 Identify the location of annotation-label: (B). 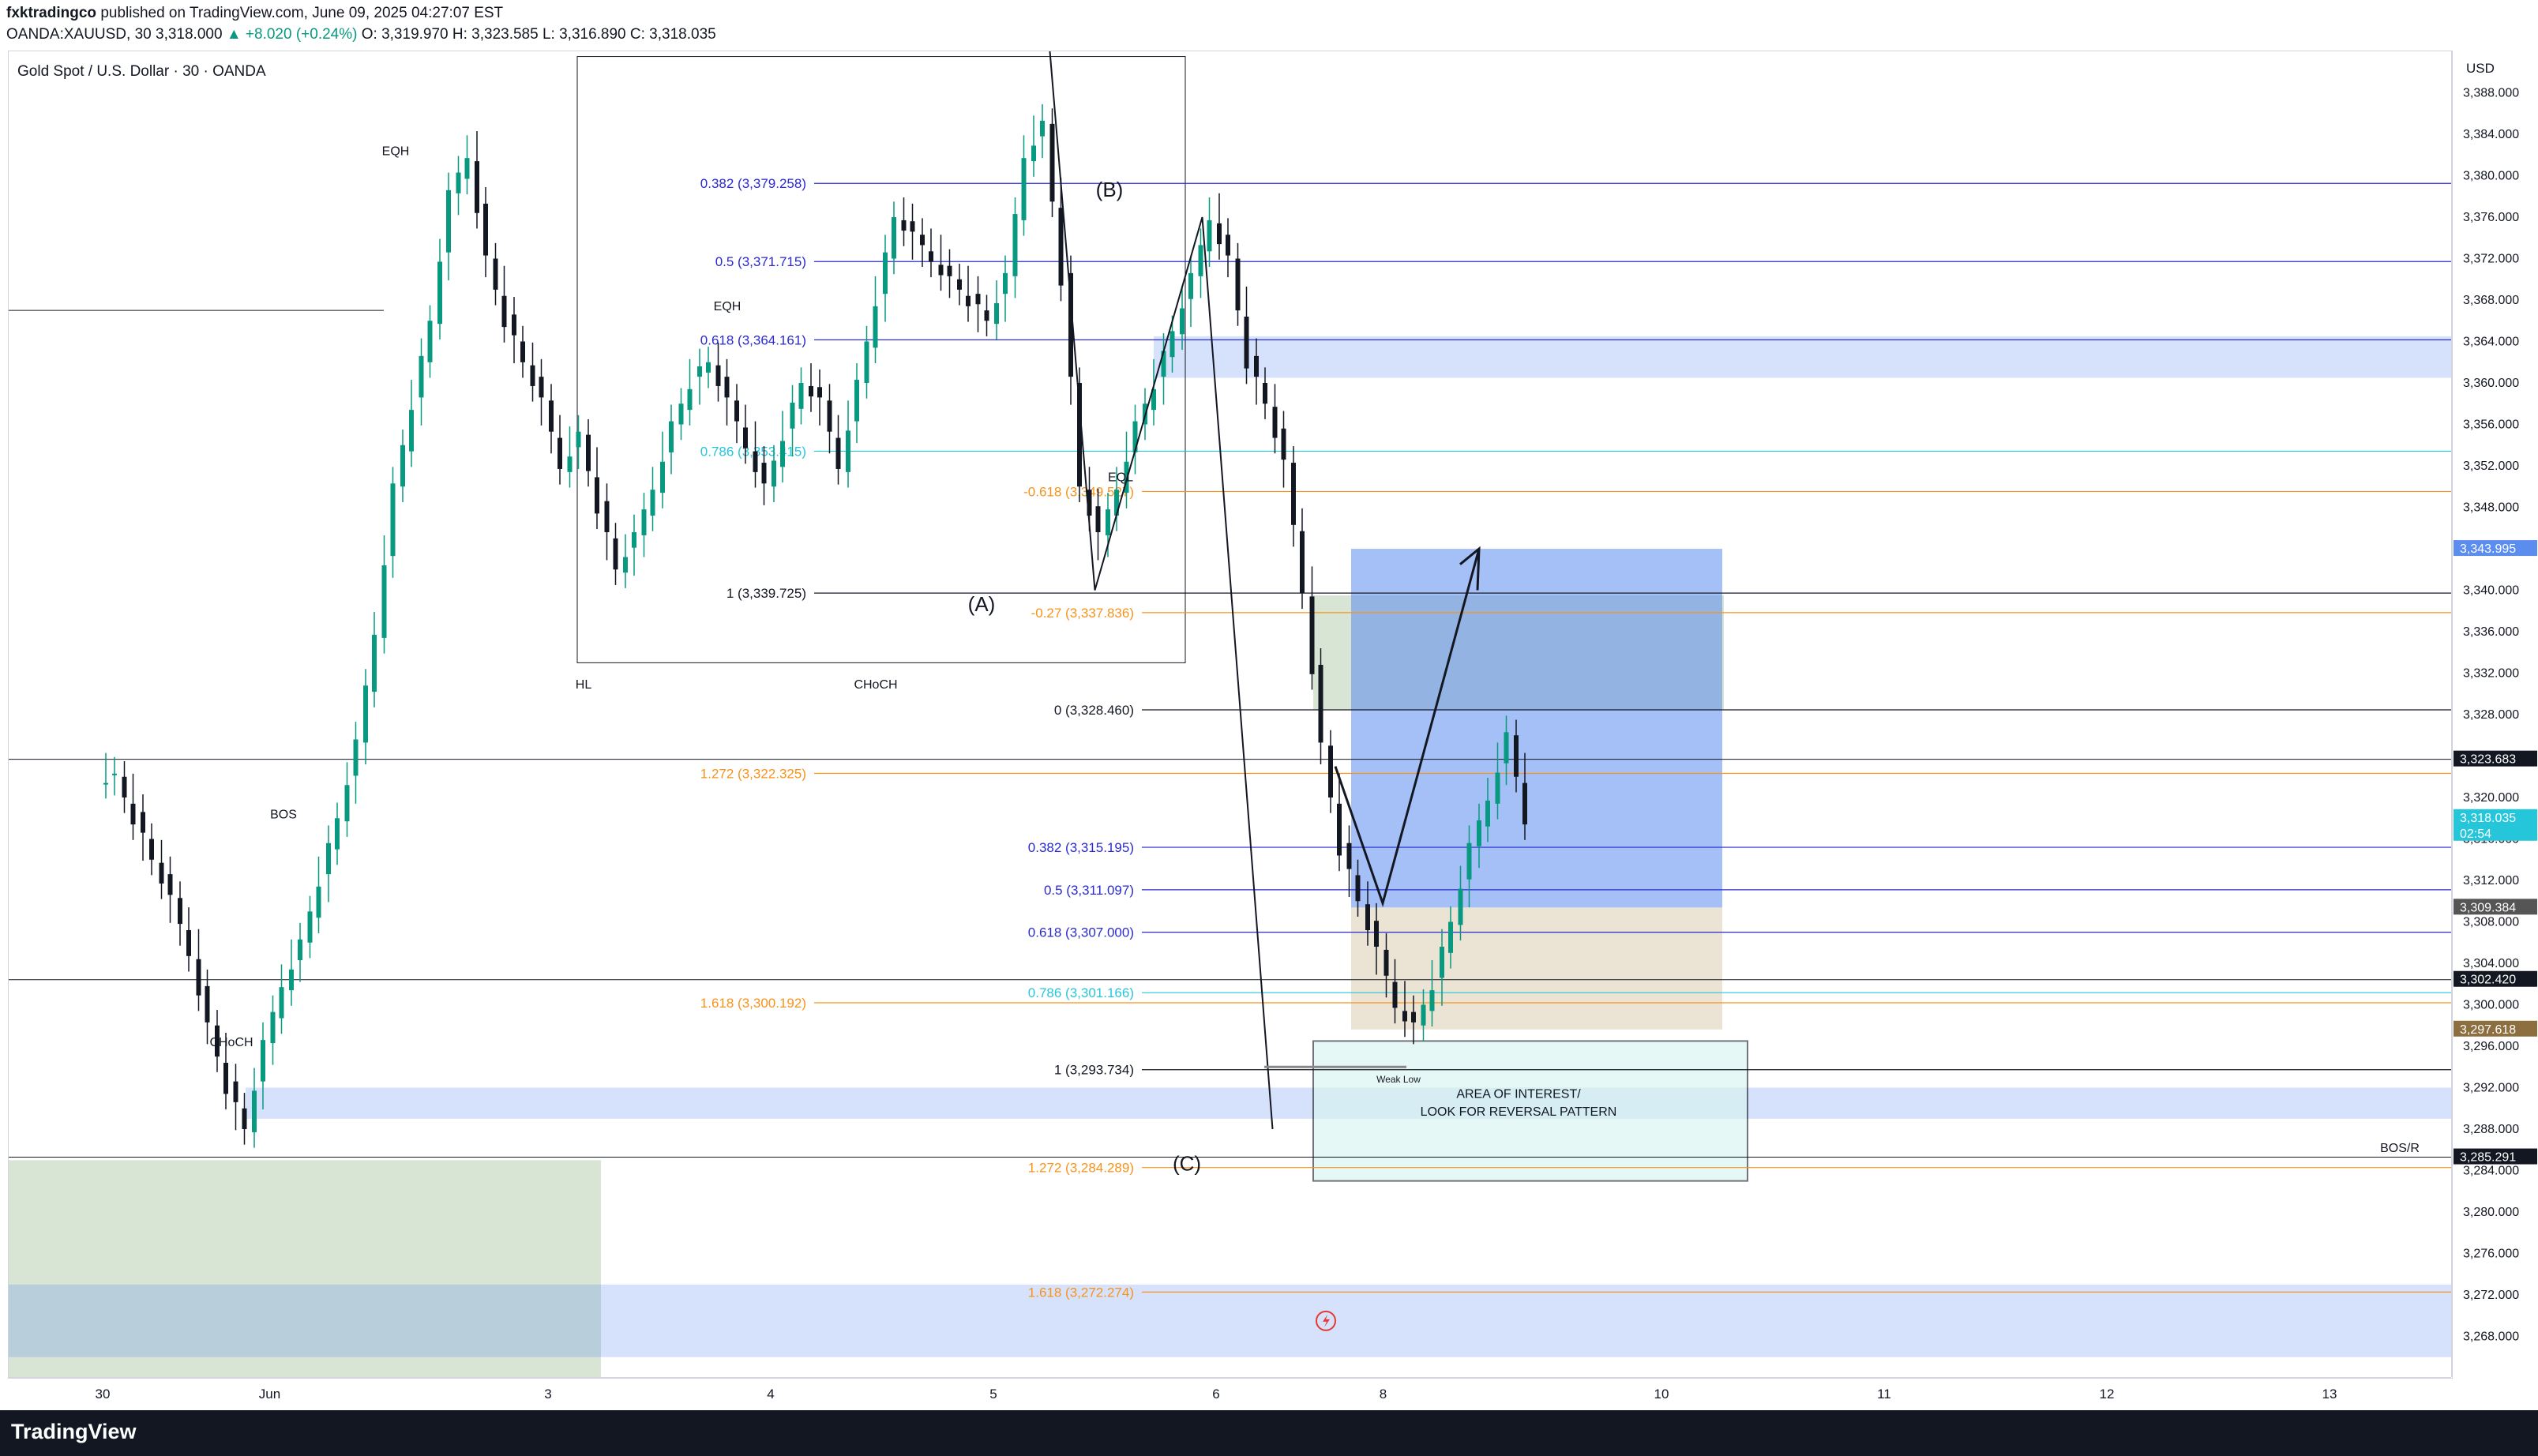
(1110, 189).